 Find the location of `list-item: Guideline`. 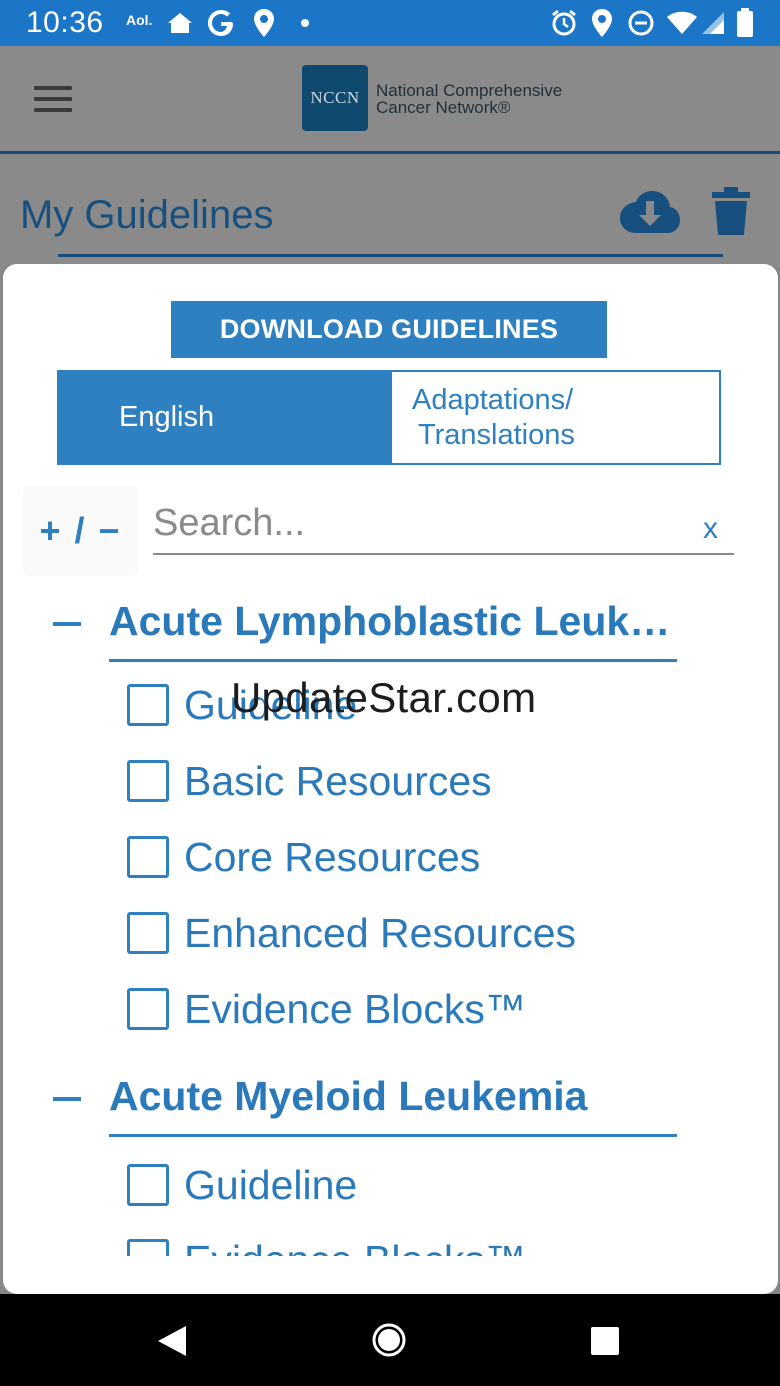

list-item: Guideline is located at coordinates (407, 1185).